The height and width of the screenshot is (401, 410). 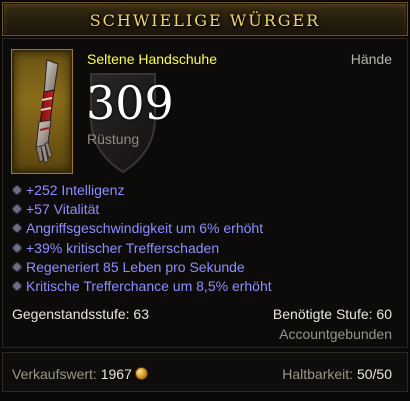 I want to click on sell-value: Verkaufswert: 1967, so click(x=80, y=374).